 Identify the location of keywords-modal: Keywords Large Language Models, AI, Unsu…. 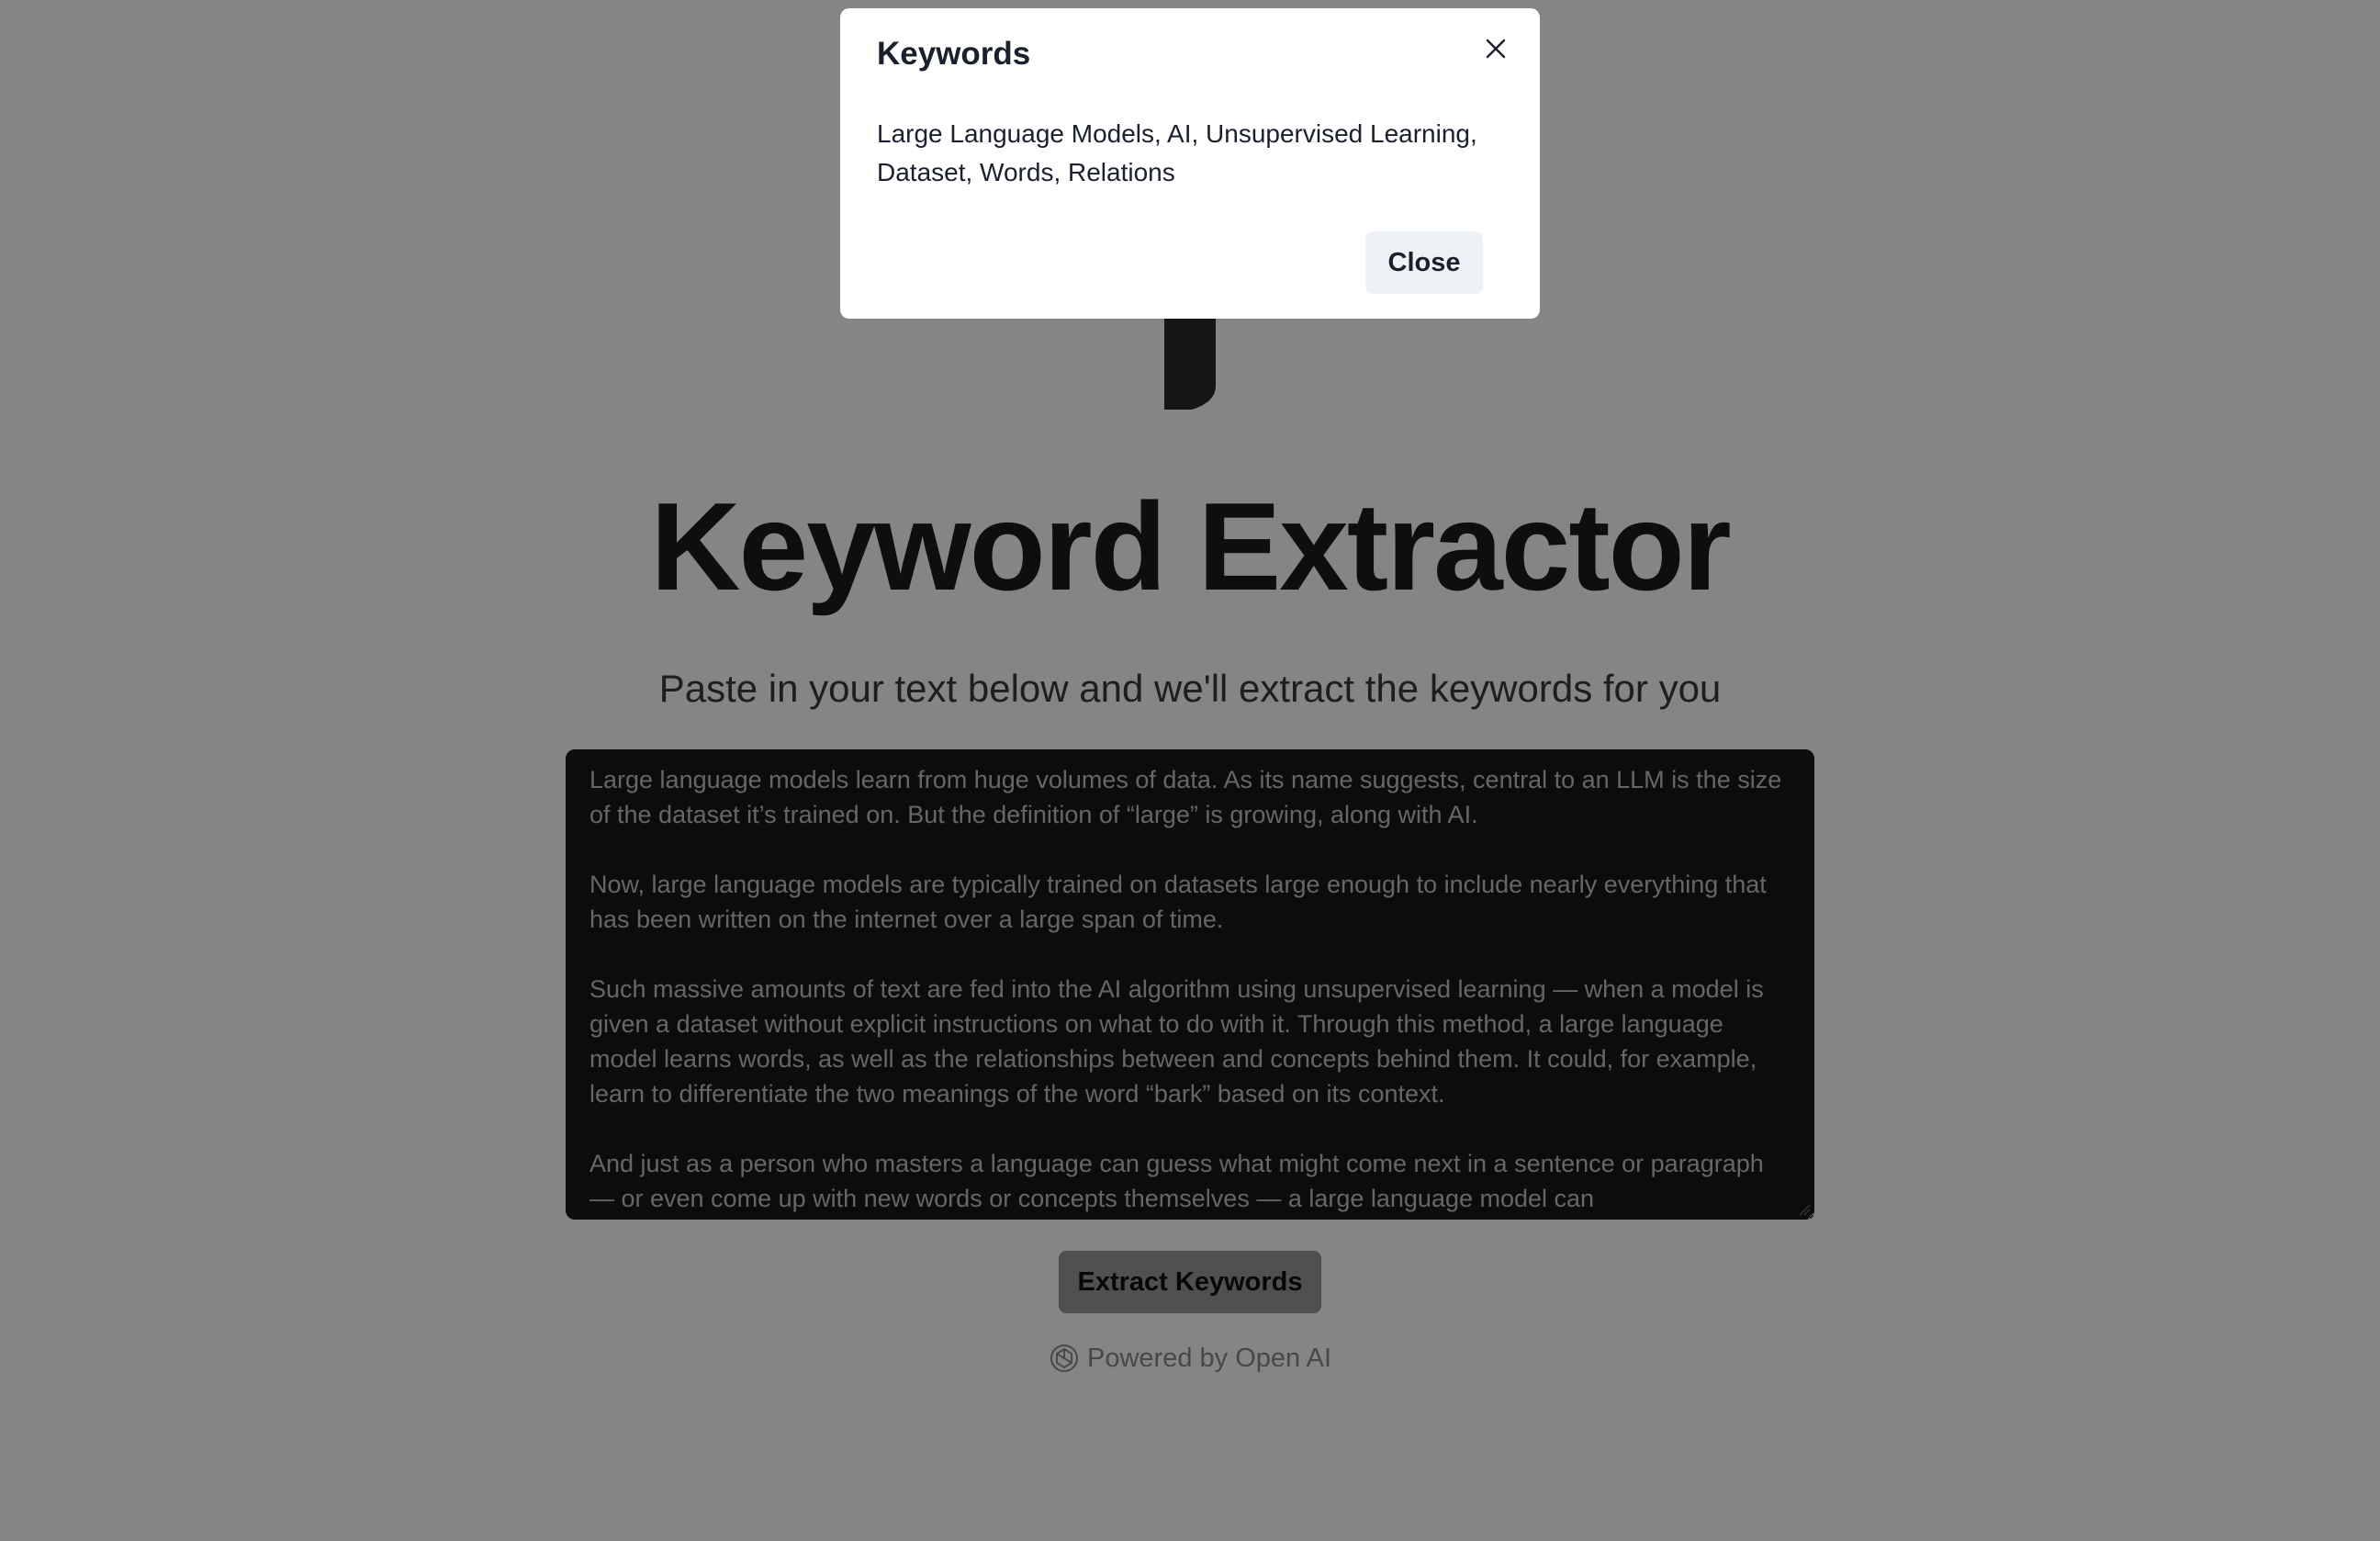
(1190, 163).